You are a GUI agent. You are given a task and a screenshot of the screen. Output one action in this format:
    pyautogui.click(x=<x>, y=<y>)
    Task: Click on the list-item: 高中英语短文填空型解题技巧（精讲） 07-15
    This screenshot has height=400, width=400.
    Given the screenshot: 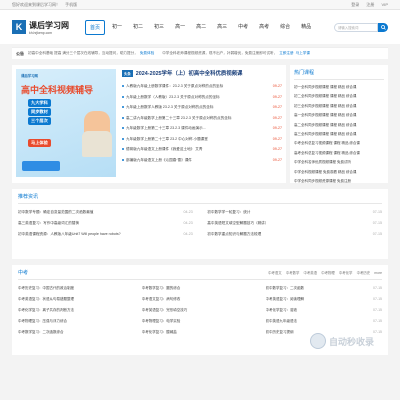 What is the action you would take?
    pyautogui.click(x=294, y=223)
    